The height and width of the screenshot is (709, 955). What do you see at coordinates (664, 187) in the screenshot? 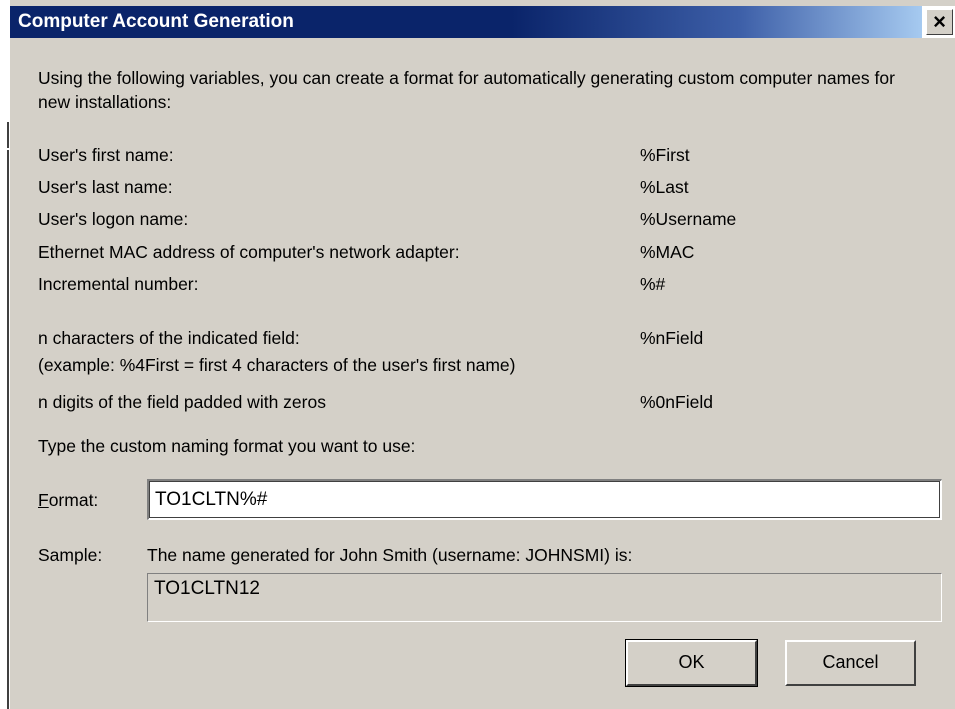
I see `variable-code-last-name: %Last` at bounding box center [664, 187].